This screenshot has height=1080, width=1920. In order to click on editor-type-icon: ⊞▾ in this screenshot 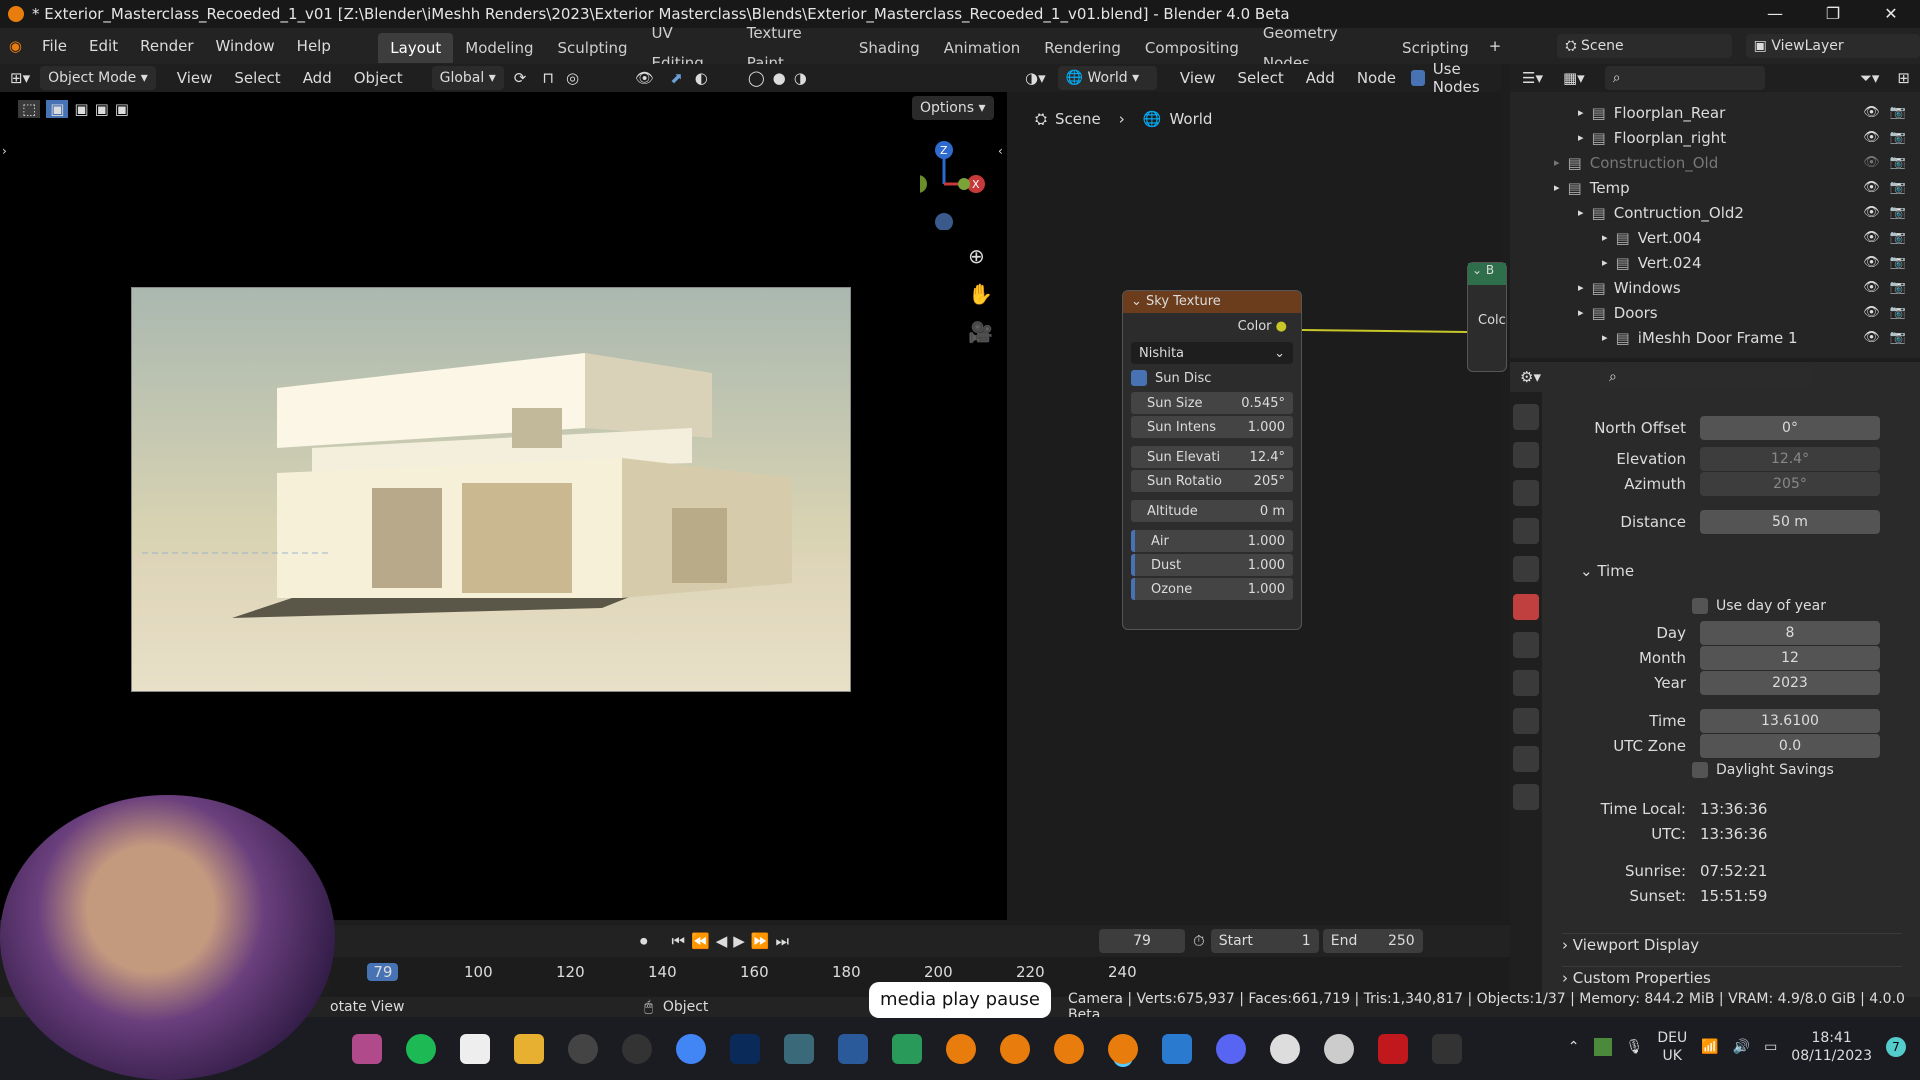, I will do `click(20, 78)`.